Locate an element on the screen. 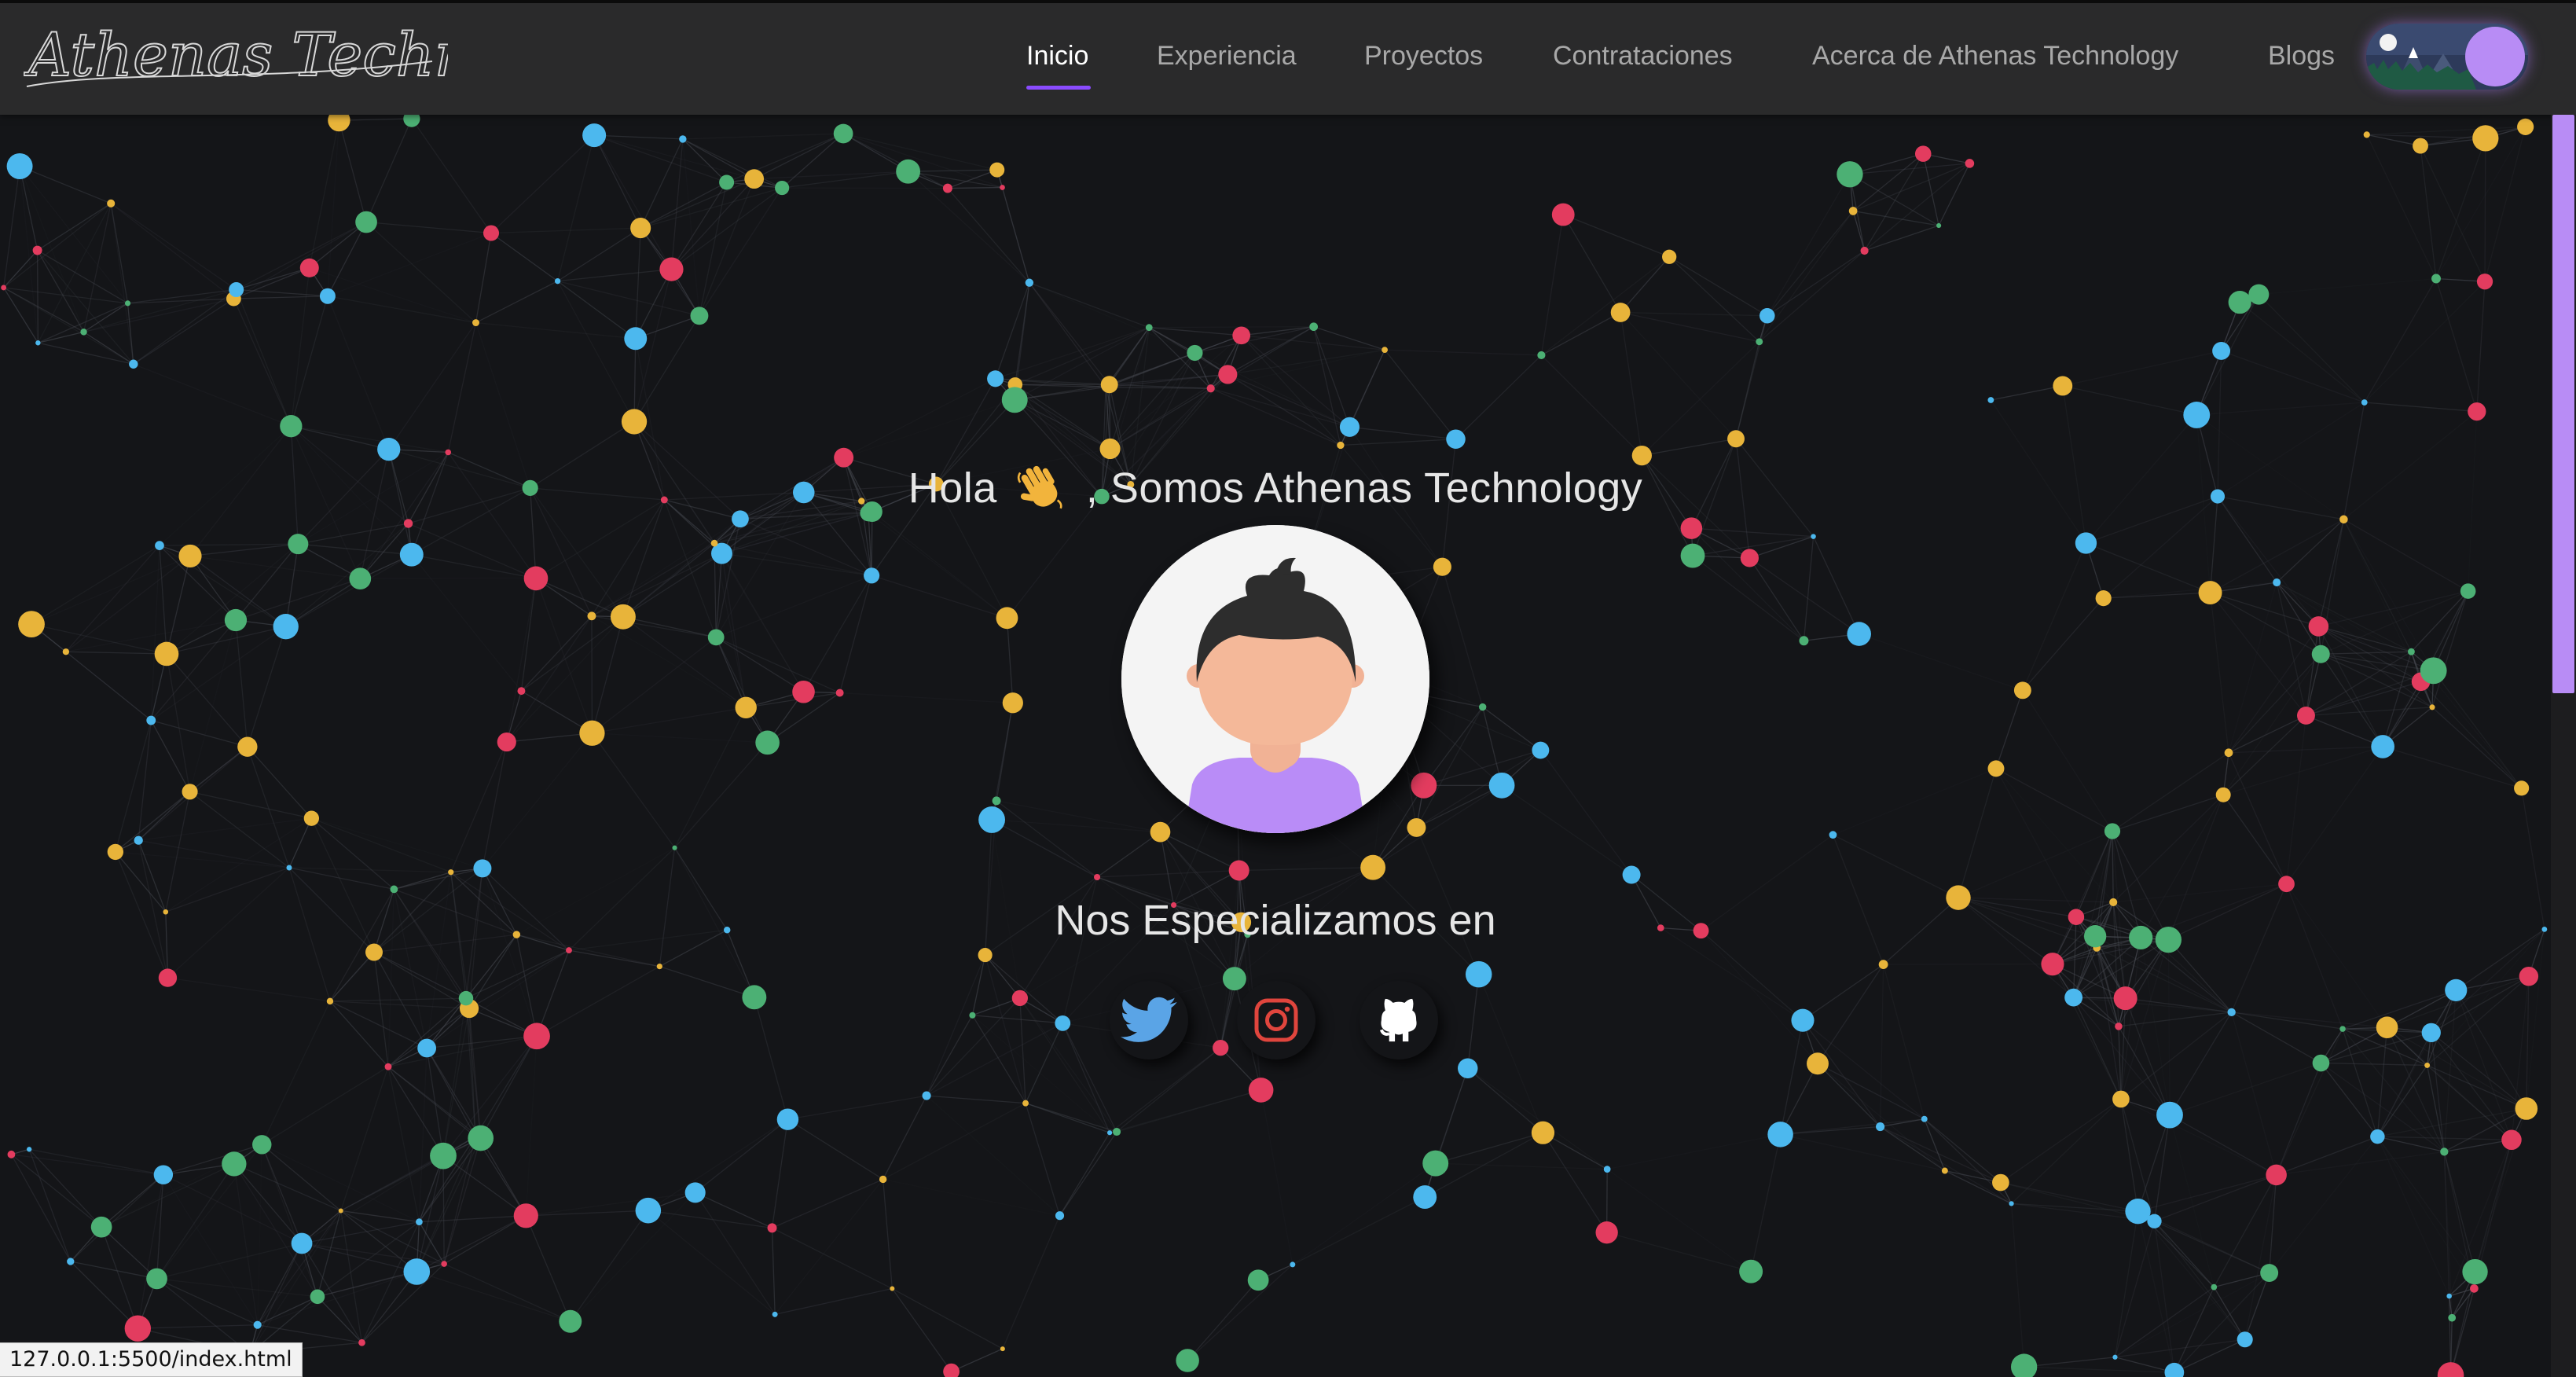  nav-item-contrataciones: Contrataciones is located at coordinates (1643, 56).